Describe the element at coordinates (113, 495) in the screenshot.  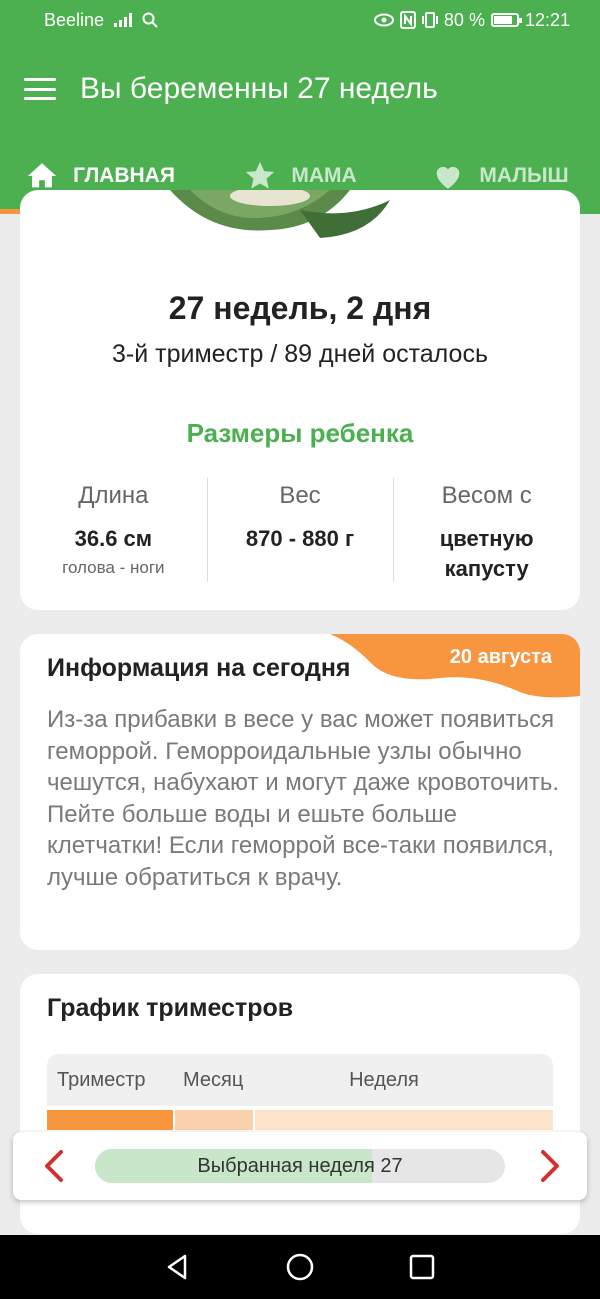
I see `length-label: Длина` at that location.